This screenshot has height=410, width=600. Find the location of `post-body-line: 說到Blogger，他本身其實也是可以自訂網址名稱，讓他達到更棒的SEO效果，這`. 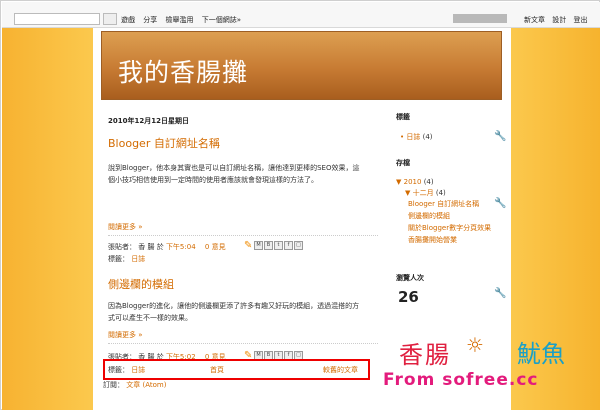

post-body-line: 說到Blogger，他本身其實也是可以自訂網址名稱，讓他達到更棒的SEO效果，這 is located at coordinates (234, 168).